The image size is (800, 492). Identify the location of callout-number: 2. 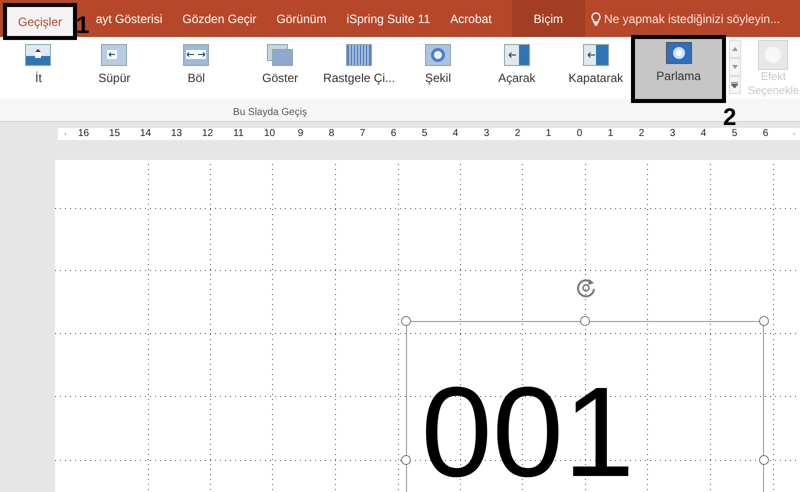
(729, 118).